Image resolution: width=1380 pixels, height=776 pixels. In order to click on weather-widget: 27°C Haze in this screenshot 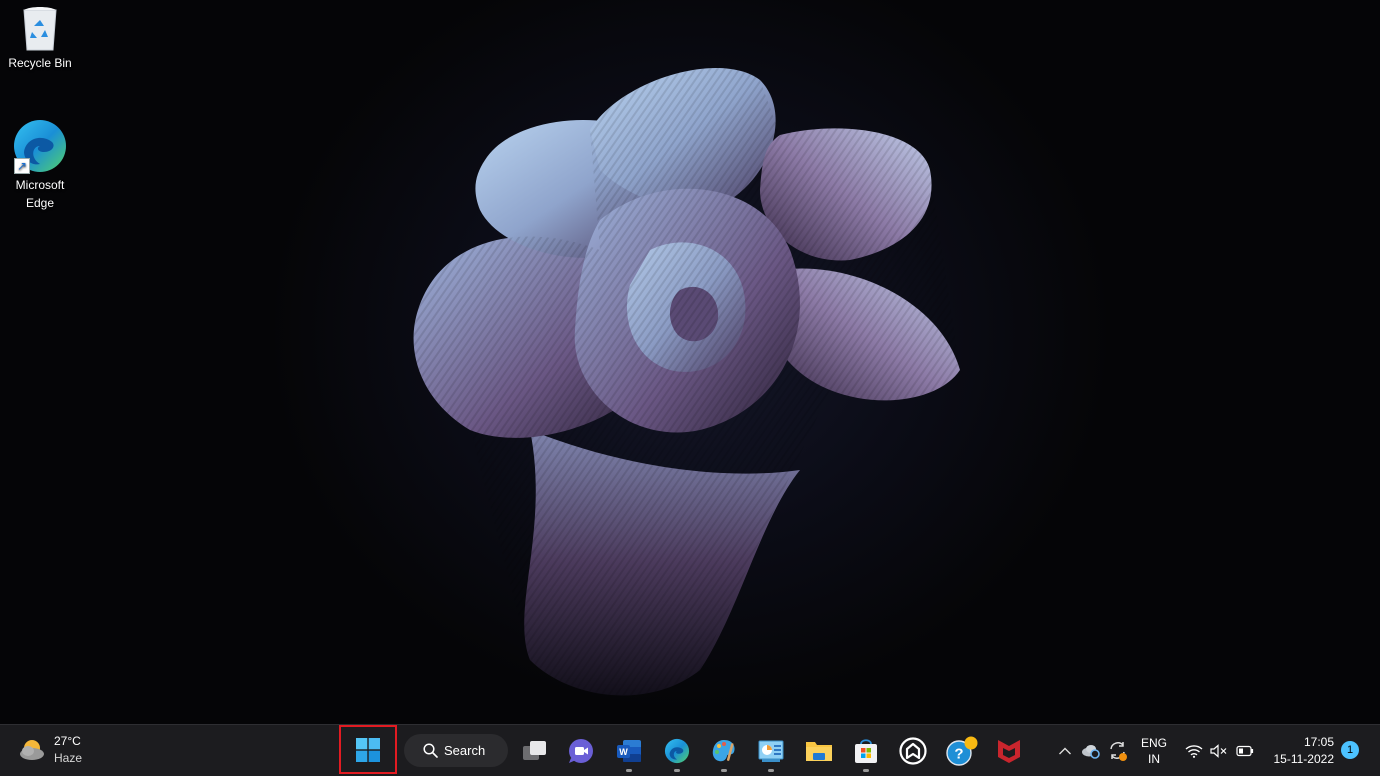, I will do `click(50, 750)`.